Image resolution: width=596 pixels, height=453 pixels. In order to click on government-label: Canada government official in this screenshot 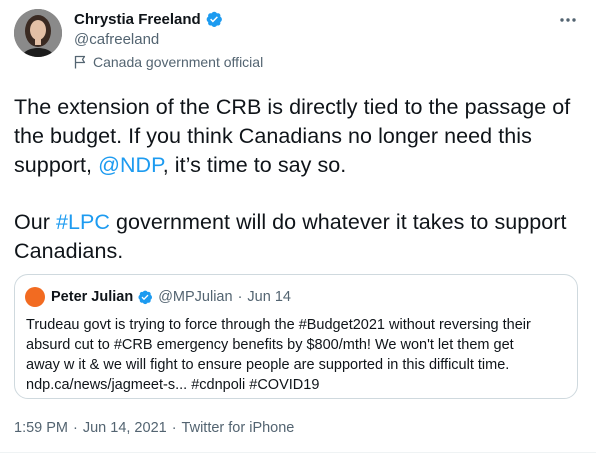, I will do `click(168, 62)`.